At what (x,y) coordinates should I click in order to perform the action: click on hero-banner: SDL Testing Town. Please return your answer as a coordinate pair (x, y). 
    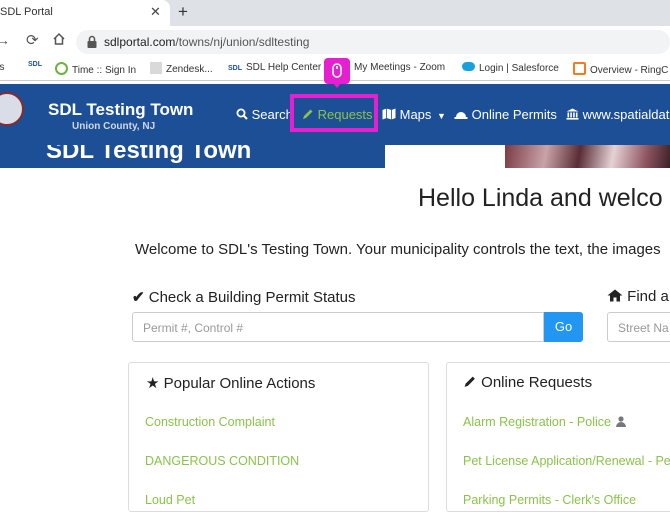
    Looking at the image, I should click on (192, 156).